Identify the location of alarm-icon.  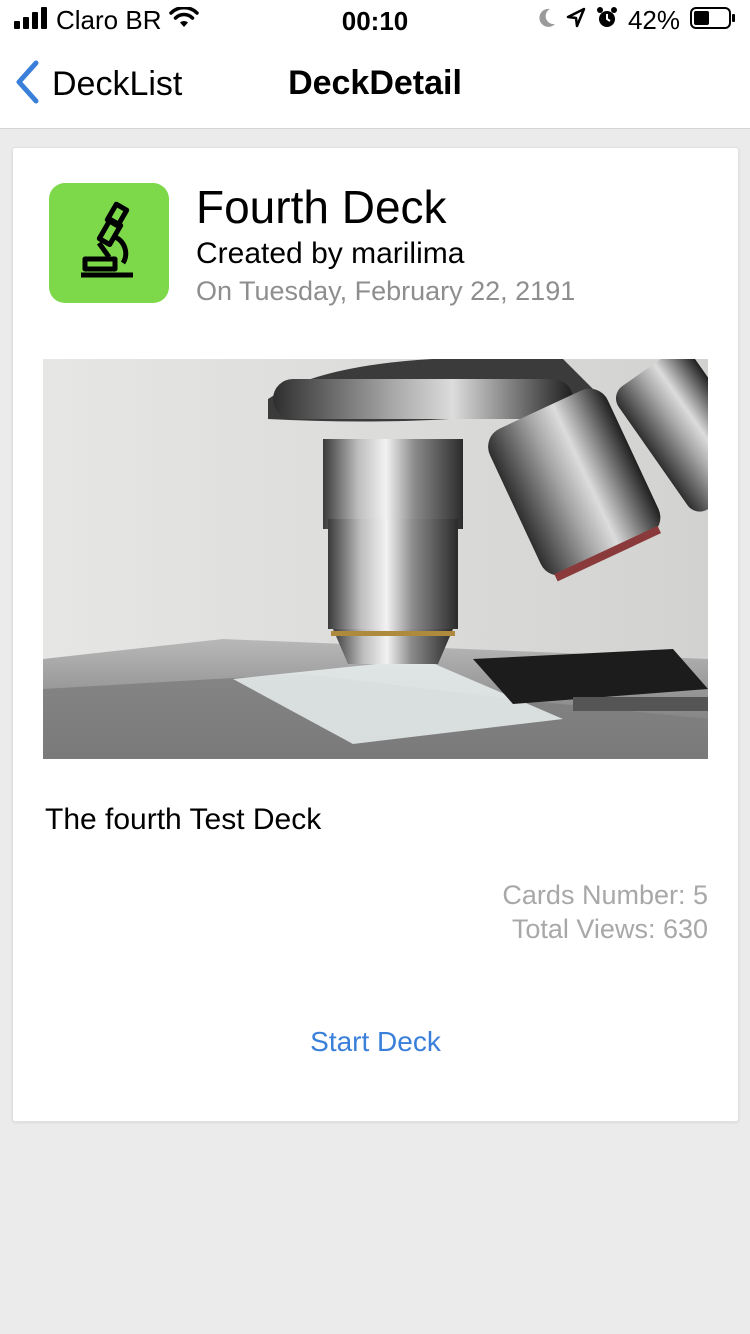
(607, 20).